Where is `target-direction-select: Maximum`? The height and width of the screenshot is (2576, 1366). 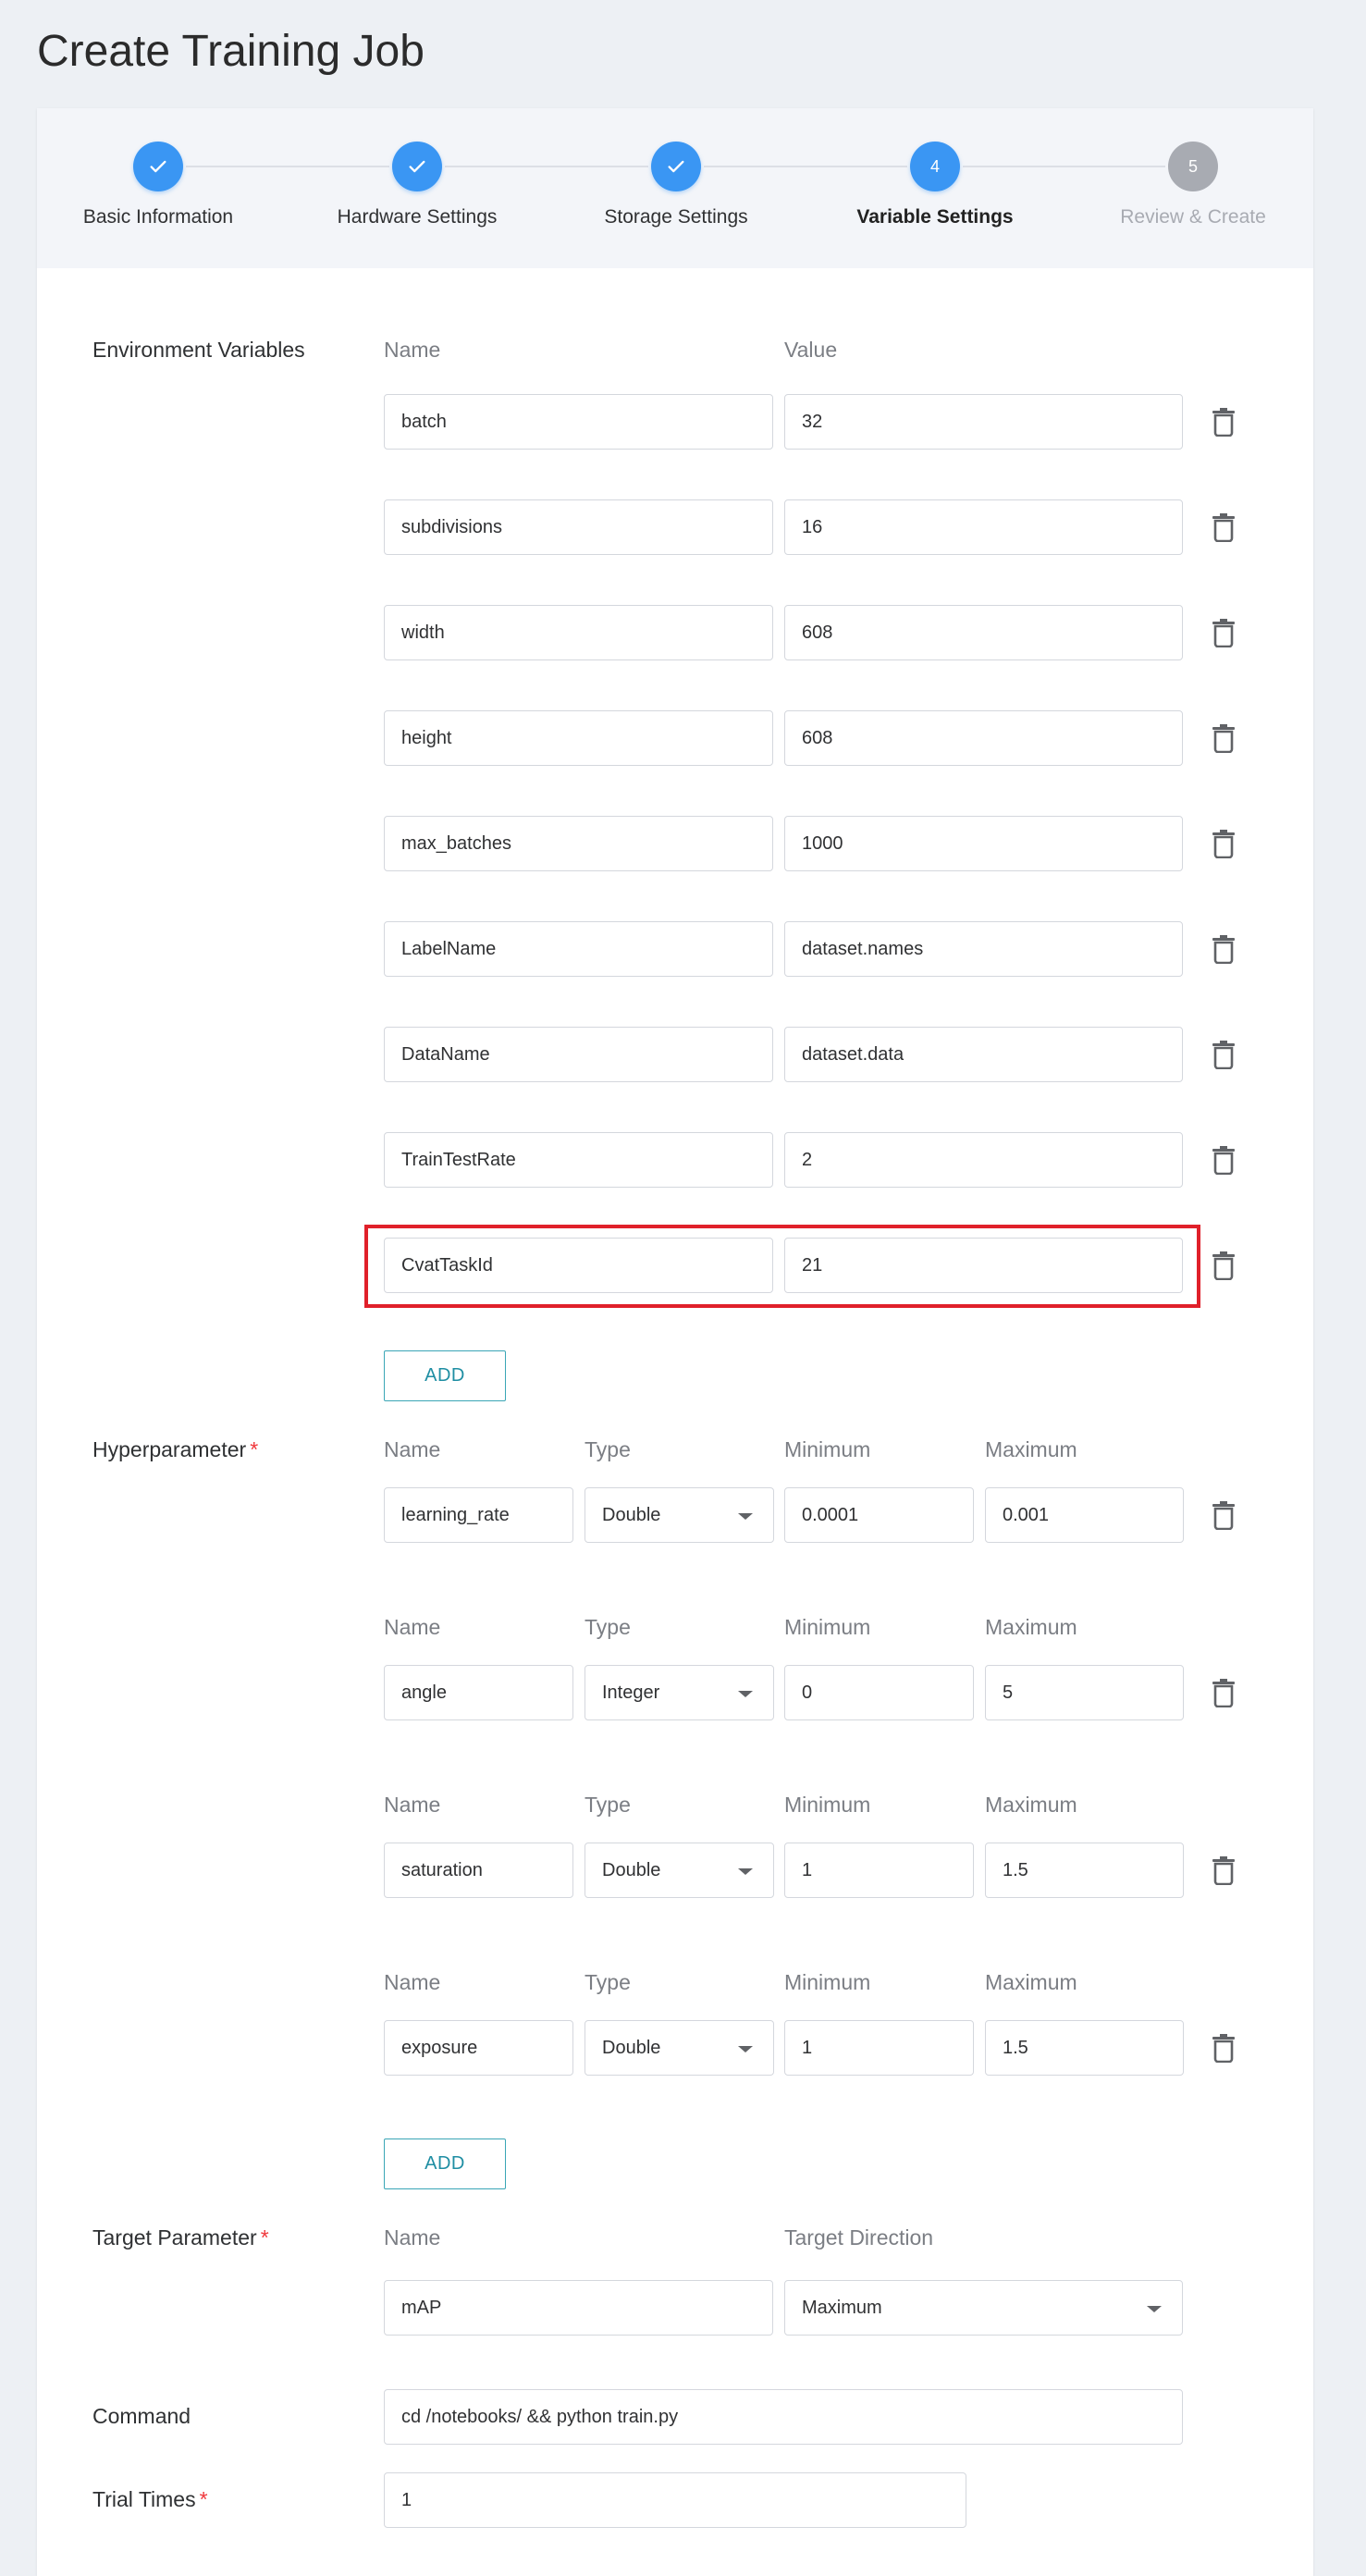
target-direction-select: Maximum is located at coordinates (984, 2308).